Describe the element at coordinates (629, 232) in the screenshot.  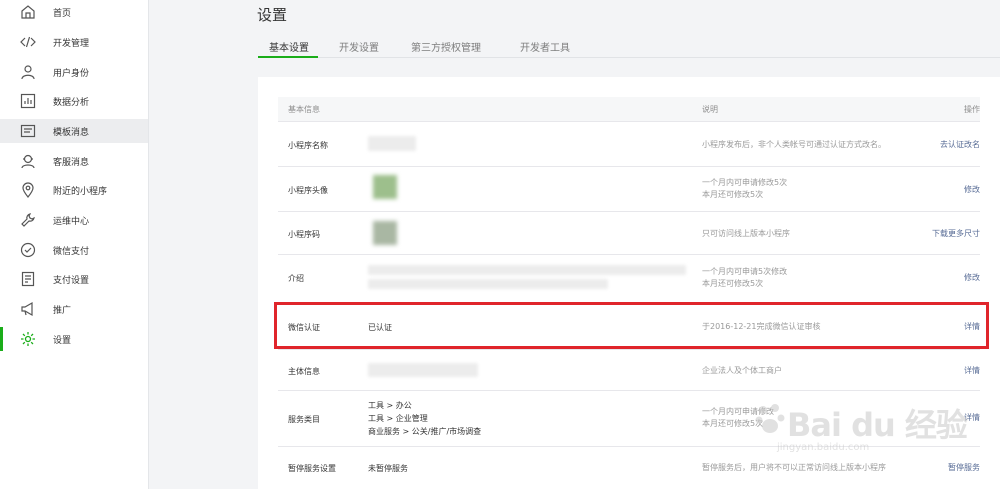
I see `table-row: 小程序码 只可访问线上版本小程序 下载更多尺寸` at that location.